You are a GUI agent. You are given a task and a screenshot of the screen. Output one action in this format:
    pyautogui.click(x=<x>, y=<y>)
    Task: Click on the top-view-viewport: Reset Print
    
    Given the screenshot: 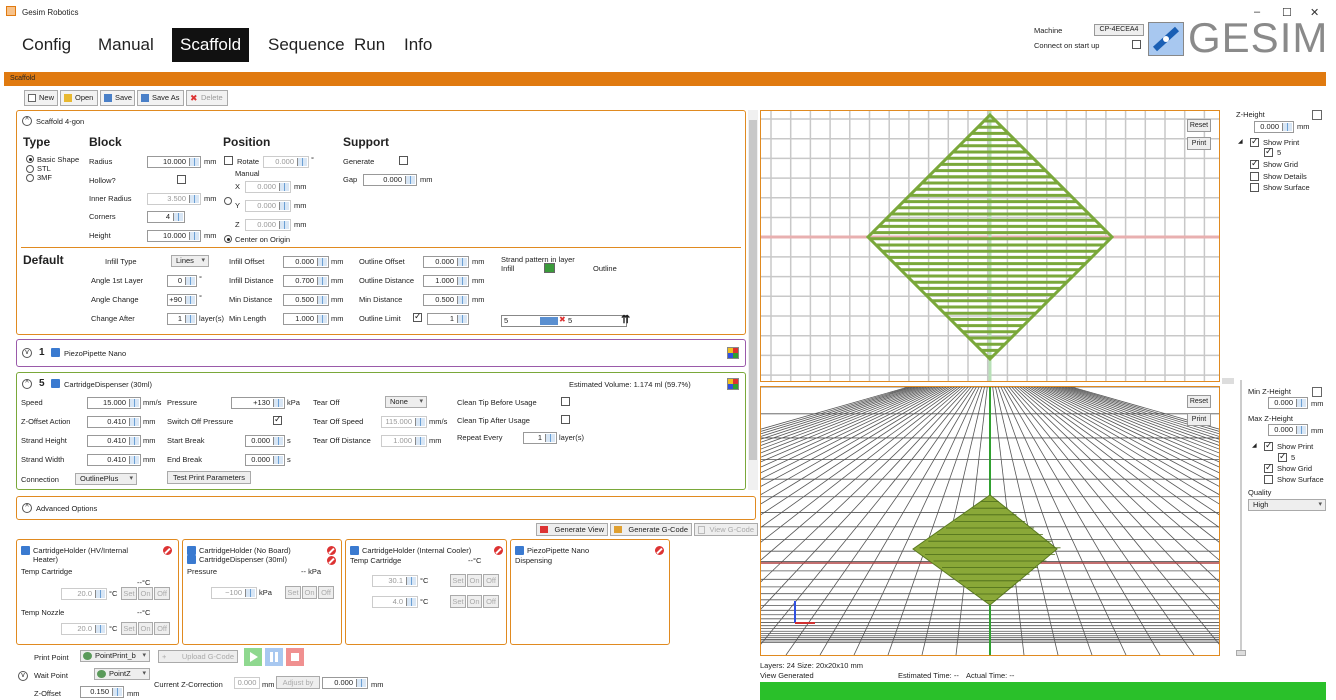 What is the action you would take?
    pyautogui.click(x=990, y=246)
    